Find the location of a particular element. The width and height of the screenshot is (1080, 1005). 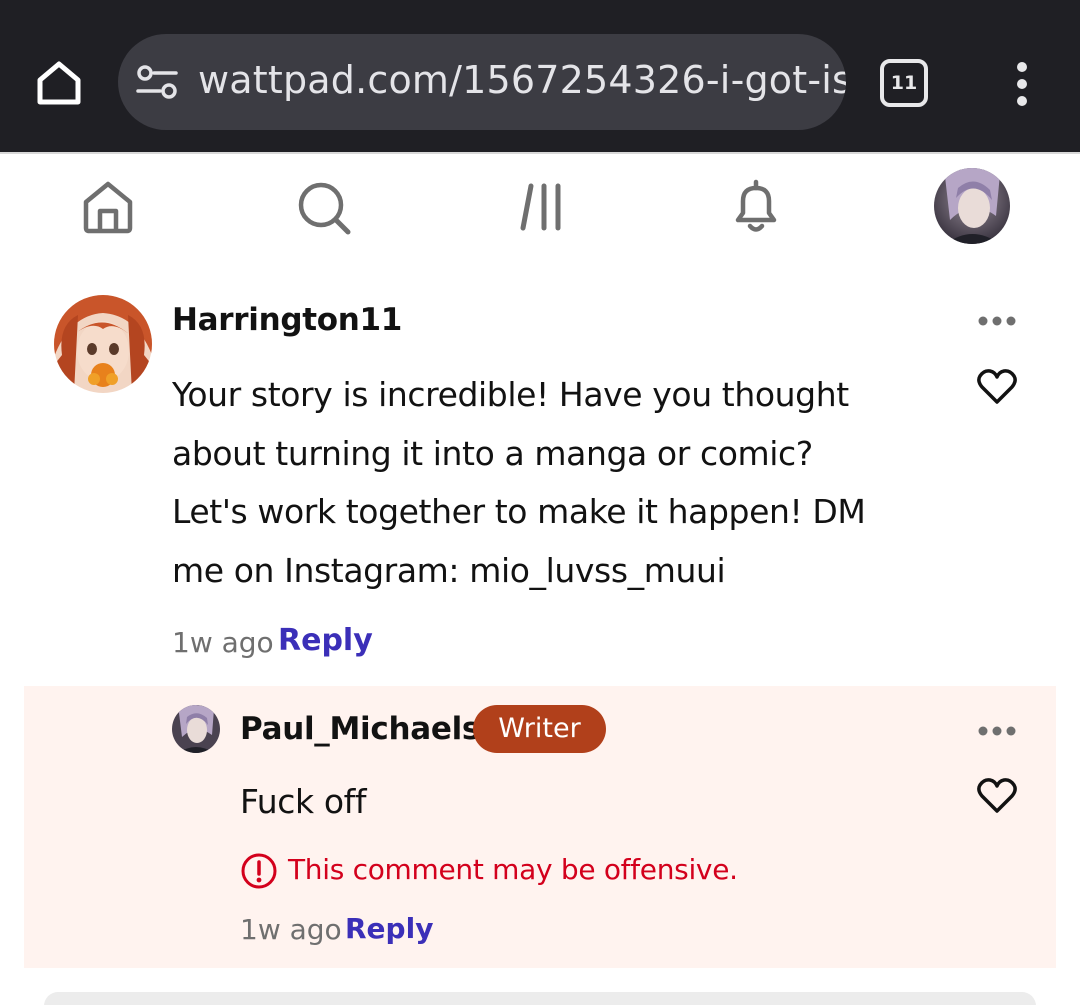

tab-count: 11 is located at coordinates (904, 83).